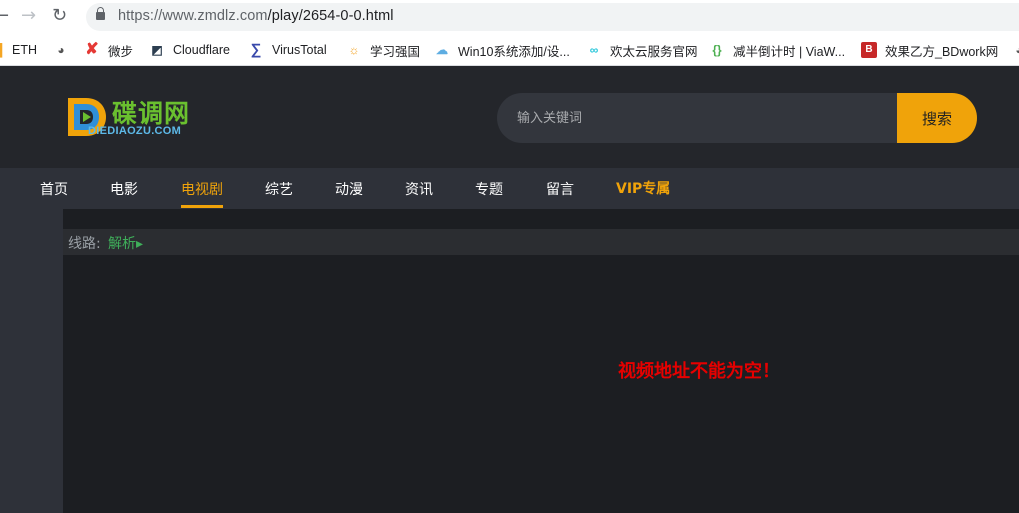 Image resolution: width=1019 pixels, height=513 pixels. What do you see at coordinates (942, 51) in the screenshot?
I see `bookmark-label: 效果乙方_BDwork网` at bounding box center [942, 51].